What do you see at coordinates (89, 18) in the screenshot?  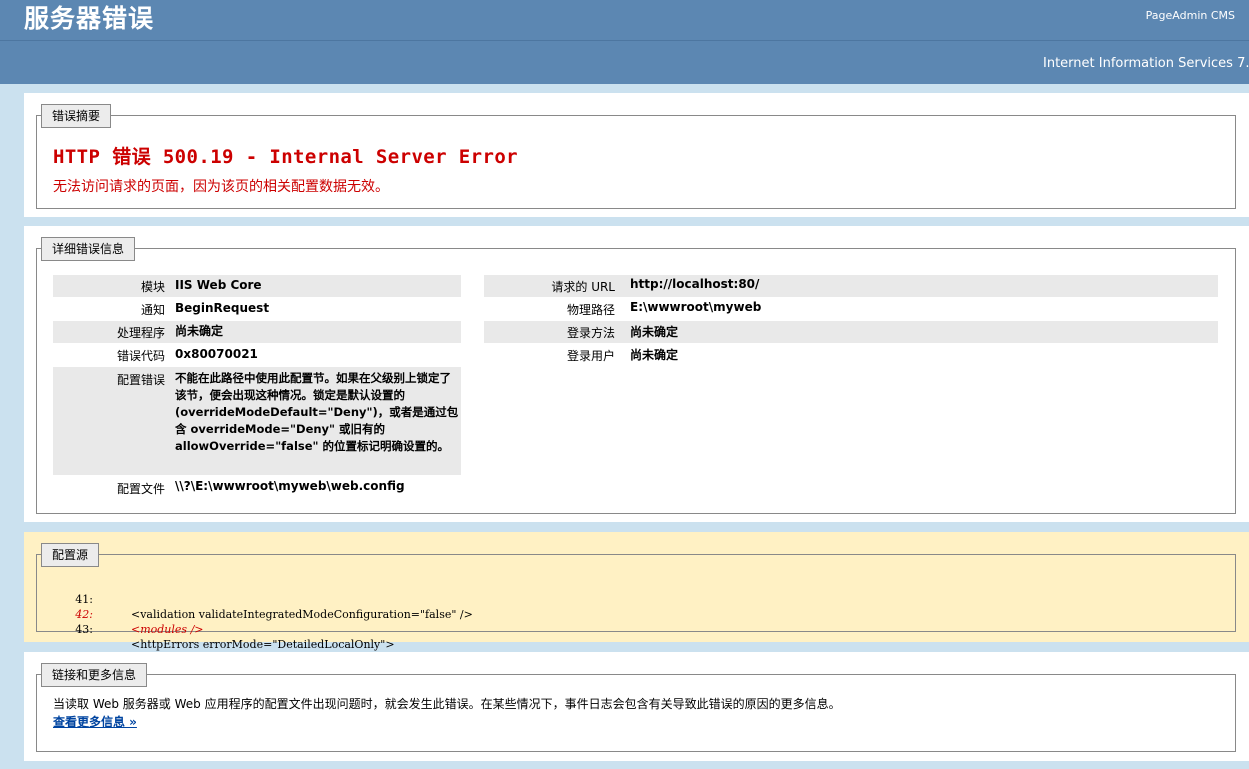 I see `page-title: 服务器错误` at bounding box center [89, 18].